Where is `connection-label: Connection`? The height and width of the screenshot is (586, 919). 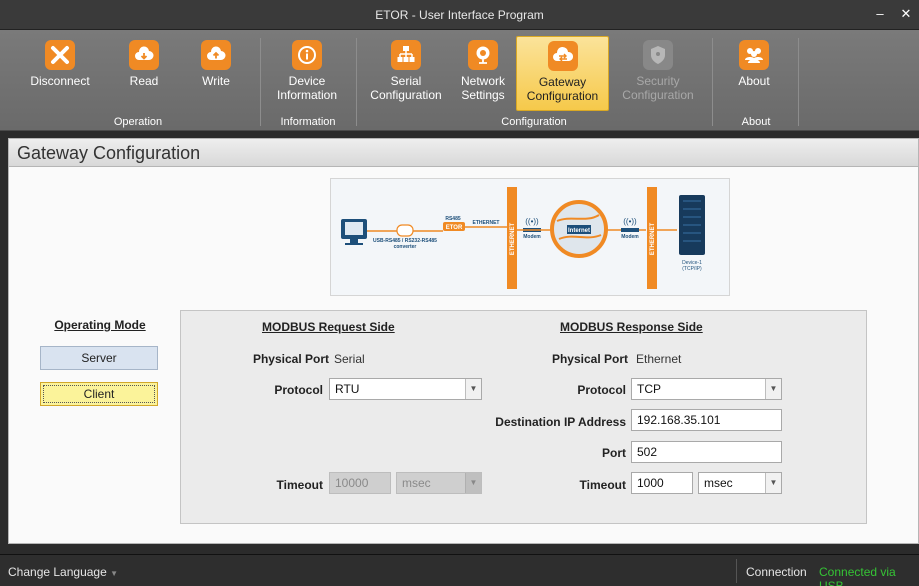 connection-label: Connection is located at coordinates (776, 572).